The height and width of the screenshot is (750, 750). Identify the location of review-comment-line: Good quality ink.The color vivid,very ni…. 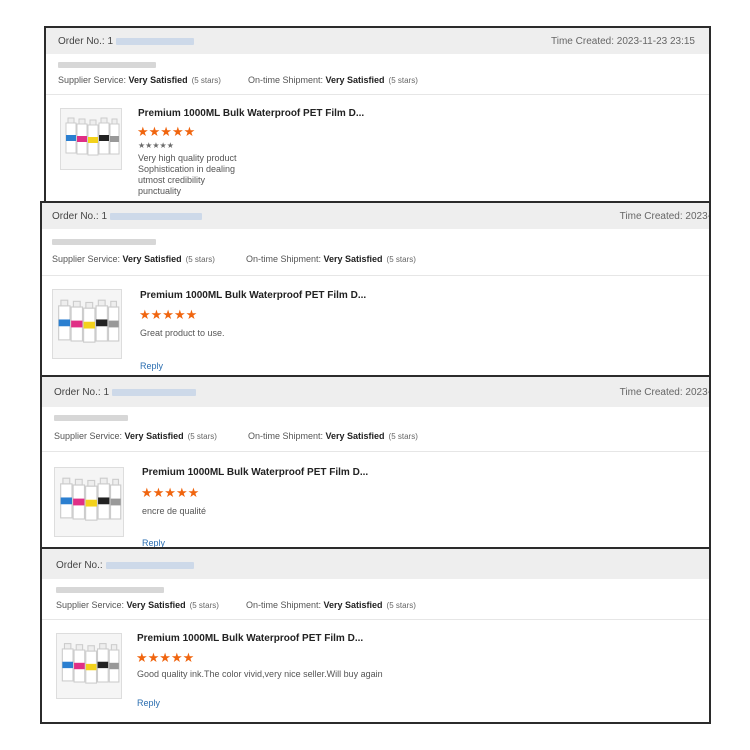
(260, 674).